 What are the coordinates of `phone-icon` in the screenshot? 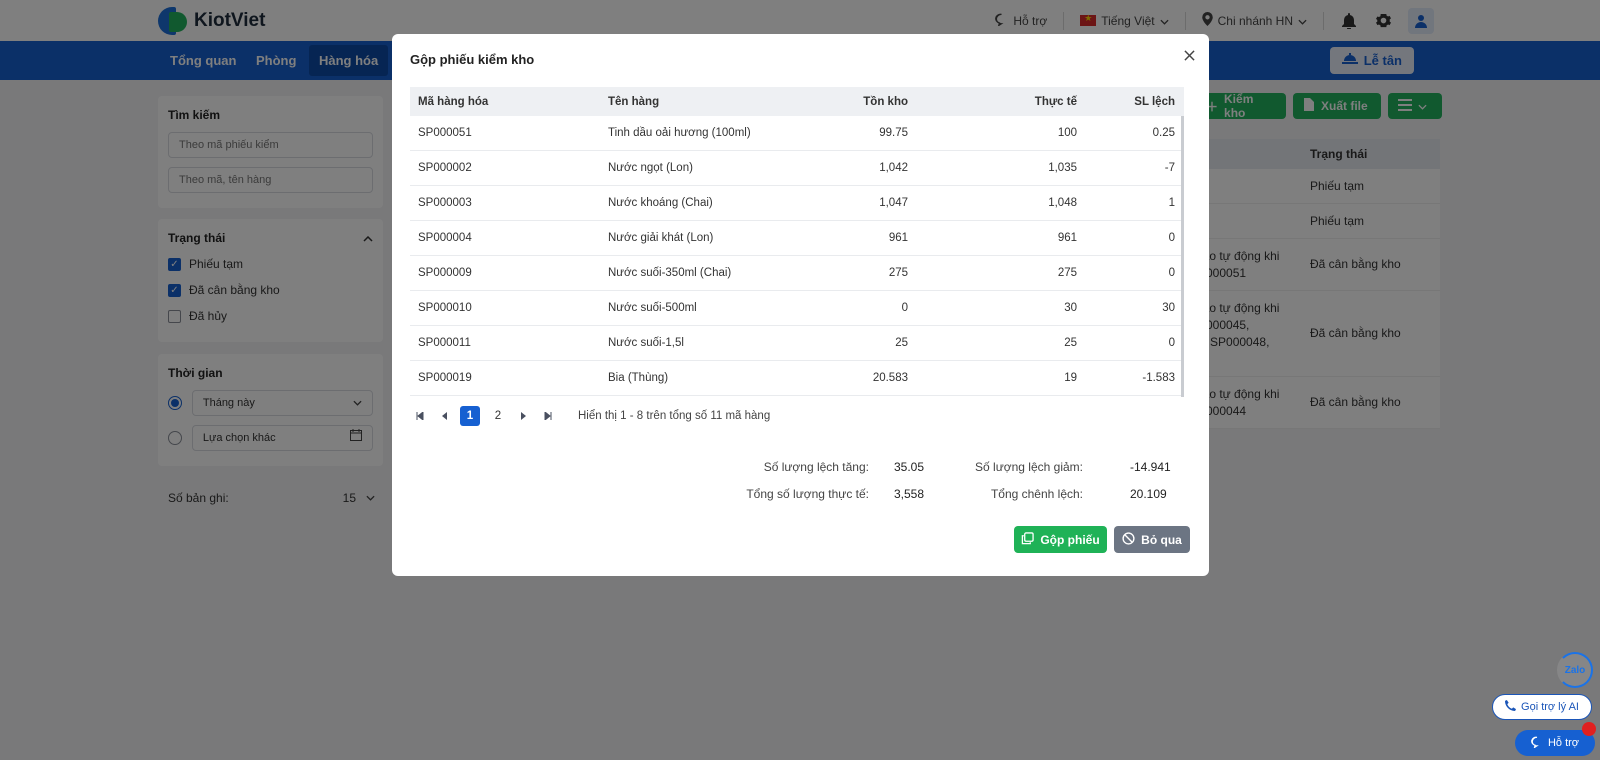 It's located at (1511, 707).